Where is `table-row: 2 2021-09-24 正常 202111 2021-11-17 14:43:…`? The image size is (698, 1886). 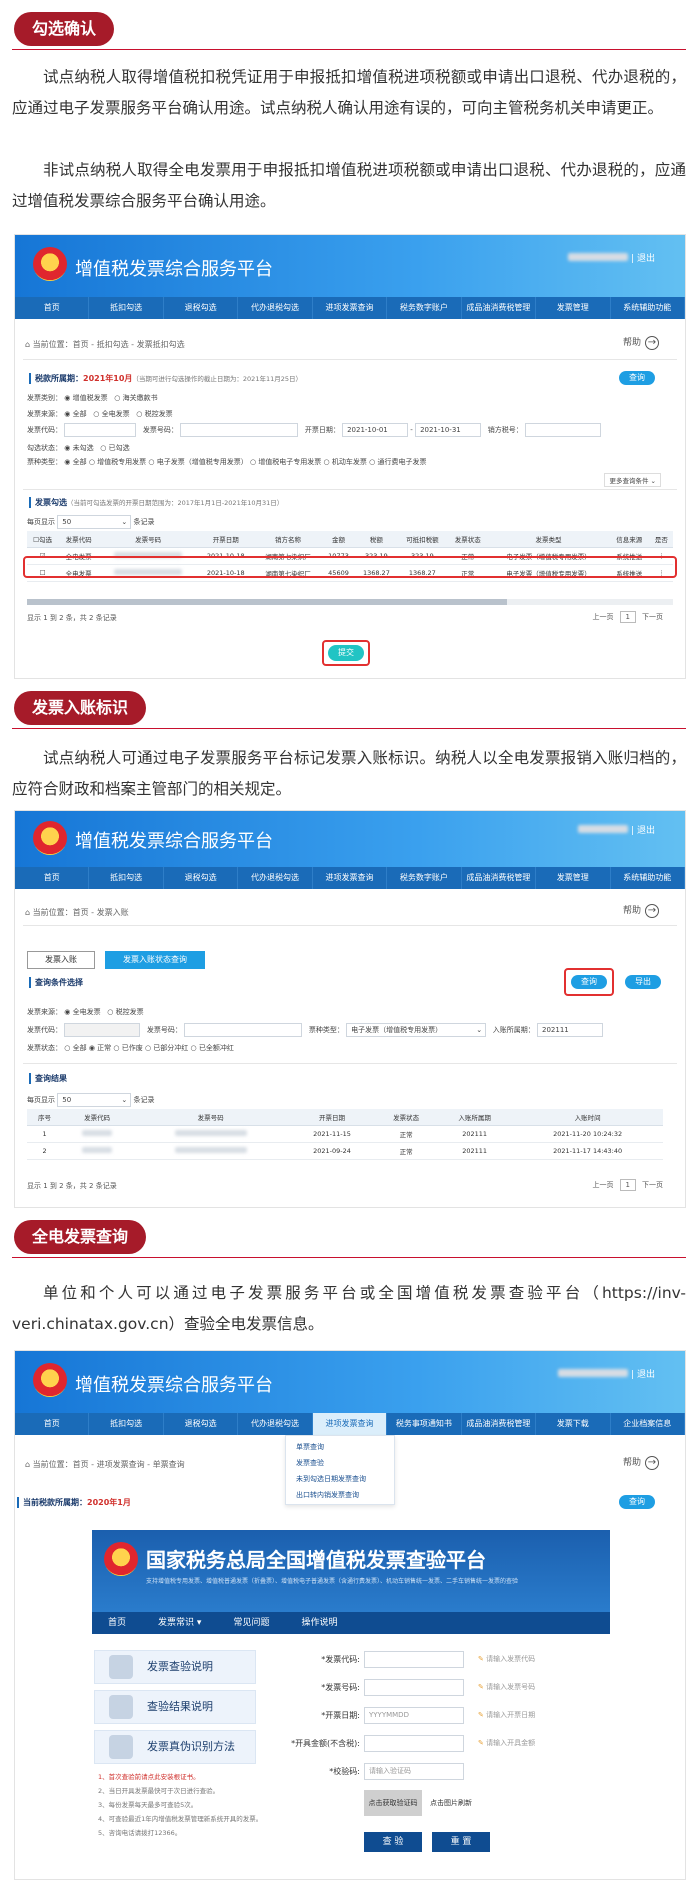 table-row: 2 2021-09-24 正常 202111 2021-11-17 14:43:… is located at coordinates (345, 1151).